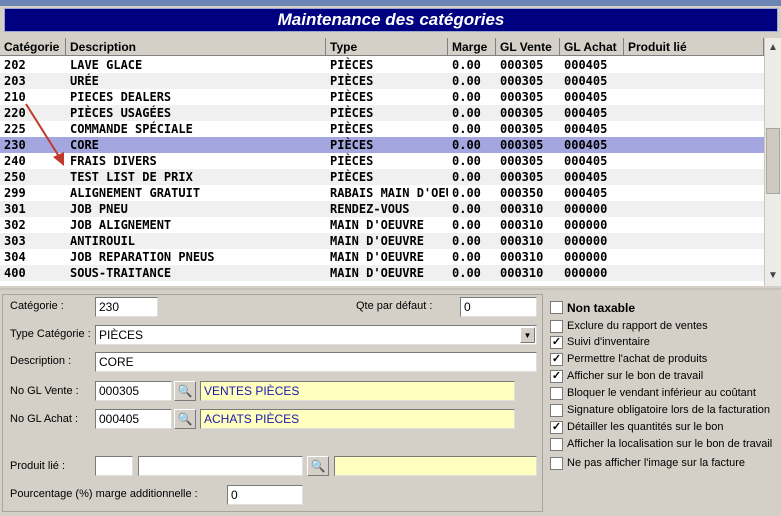 The image size is (781, 516). What do you see at coordinates (528, 47) in the screenshot?
I see `column-header: GL Vente` at bounding box center [528, 47].